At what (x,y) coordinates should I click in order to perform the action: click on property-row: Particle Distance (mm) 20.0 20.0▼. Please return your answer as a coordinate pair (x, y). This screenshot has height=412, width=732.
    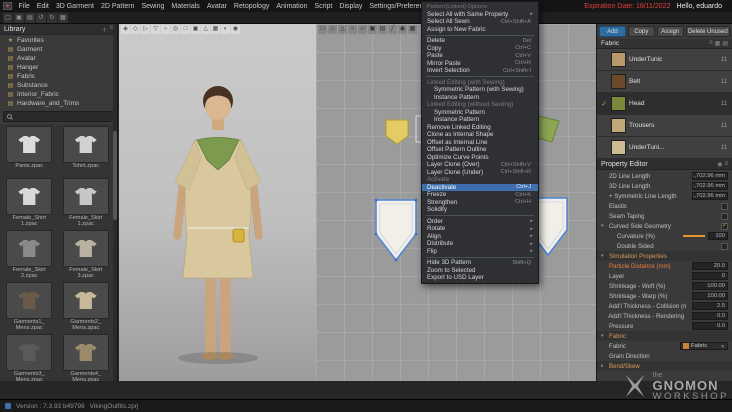
    Looking at the image, I should click on (664, 266).